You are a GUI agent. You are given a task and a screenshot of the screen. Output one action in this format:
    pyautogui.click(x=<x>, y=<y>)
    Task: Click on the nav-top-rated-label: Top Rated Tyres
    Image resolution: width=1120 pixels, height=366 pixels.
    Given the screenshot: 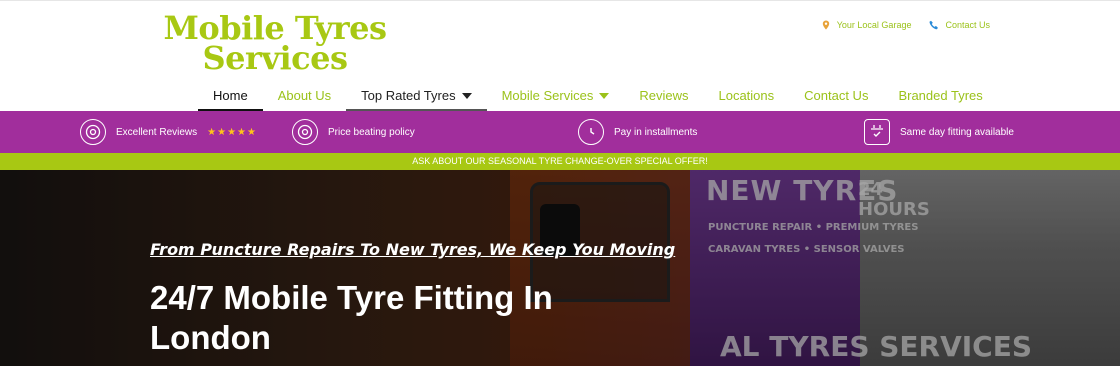 What is the action you would take?
    pyautogui.click(x=408, y=95)
    